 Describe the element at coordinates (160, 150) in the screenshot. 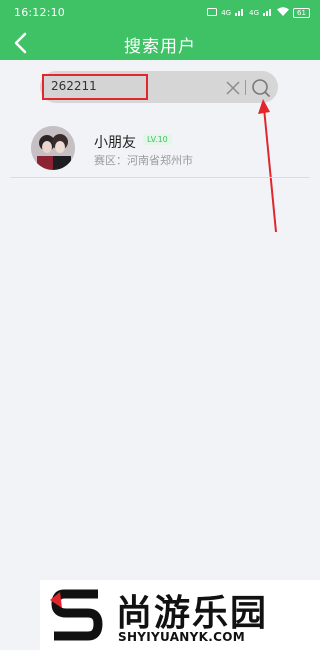

I see `user-result-row: 小朋友 LV.10 赛区：河南省郑州市` at that location.